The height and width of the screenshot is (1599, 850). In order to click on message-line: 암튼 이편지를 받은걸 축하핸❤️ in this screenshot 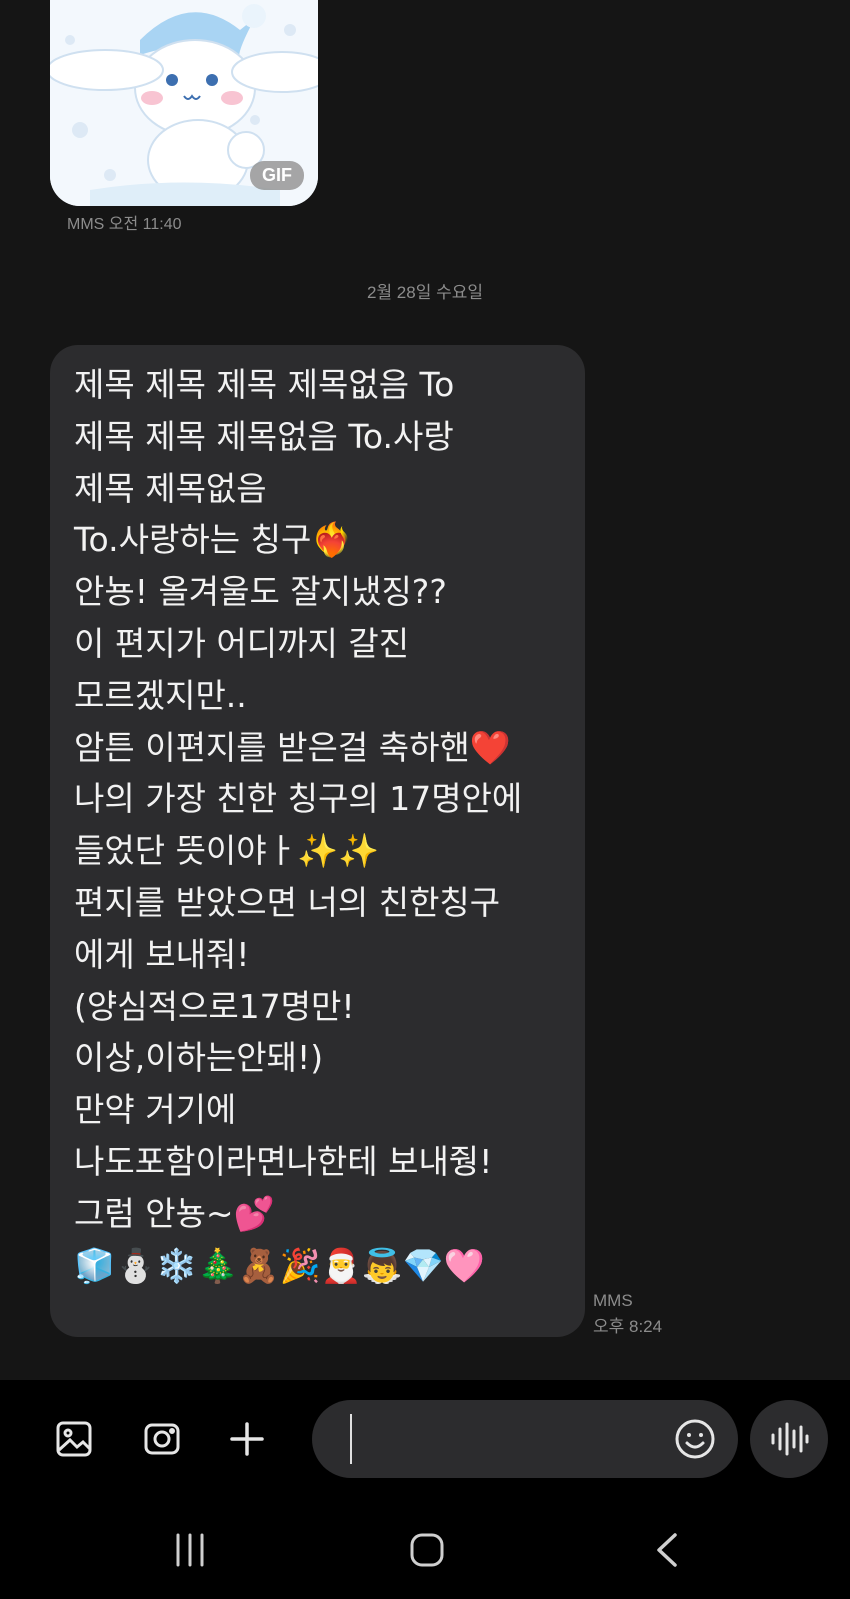, I will do `click(292, 747)`.